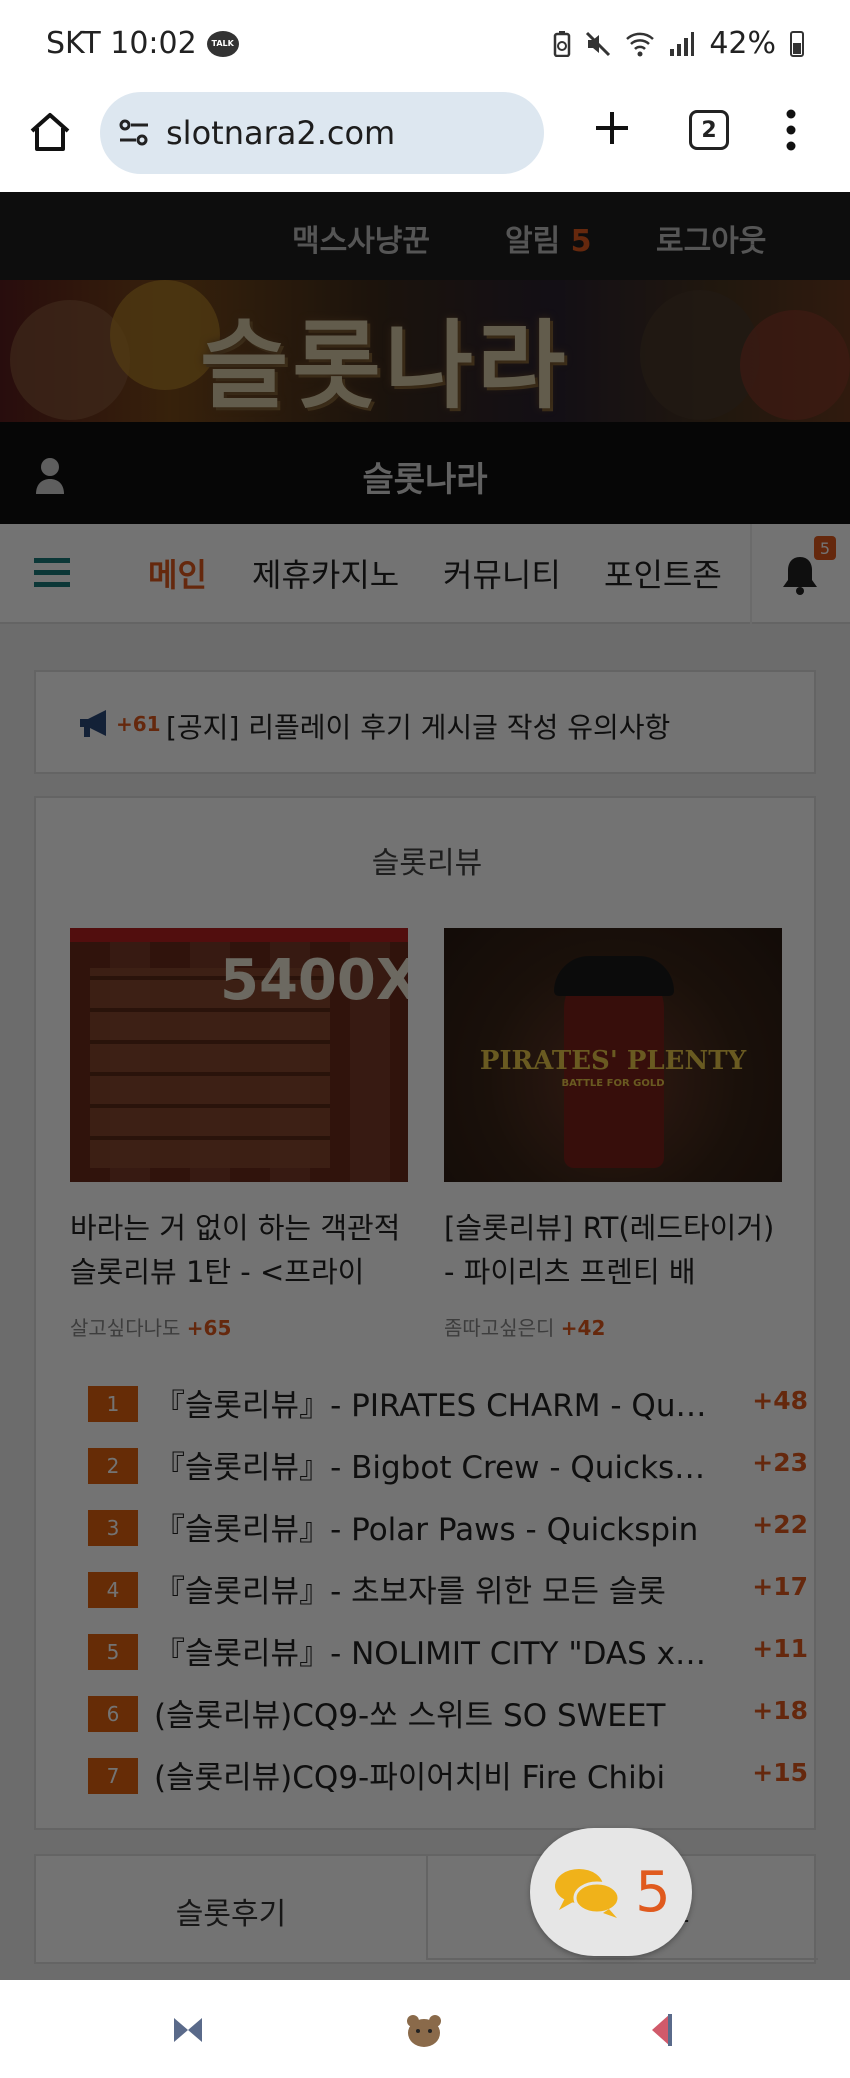 The image size is (850, 2078). What do you see at coordinates (209, 1328) in the screenshot?
I see `points: +65` at bounding box center [209, 1328].